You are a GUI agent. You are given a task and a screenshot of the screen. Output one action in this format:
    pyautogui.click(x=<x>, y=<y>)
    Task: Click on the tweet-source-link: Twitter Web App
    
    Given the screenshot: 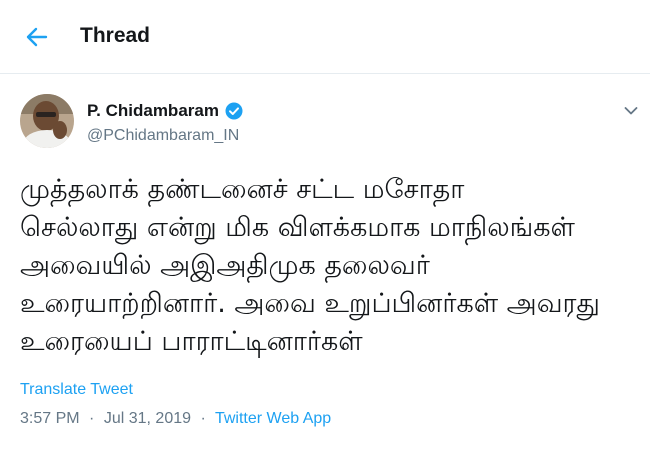 What is the action you would take?
    pyautogui.click(x=273, y=418)
    